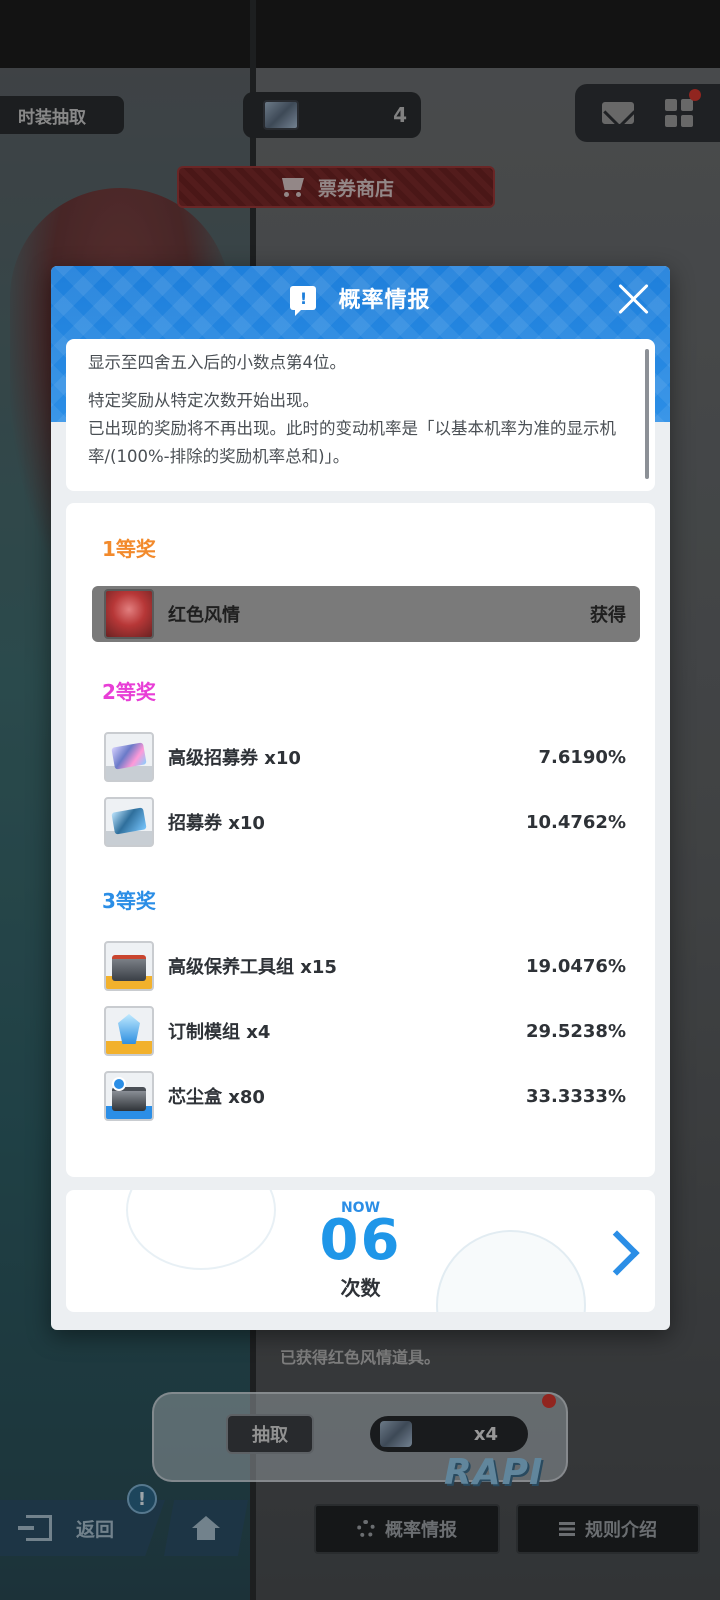 Image resolution: width=720 pixels, height=1600 pixels. Describe the element at coordinates (582, 757) in the screenshot. I see `reward-rate: 7.6190%` at that location.